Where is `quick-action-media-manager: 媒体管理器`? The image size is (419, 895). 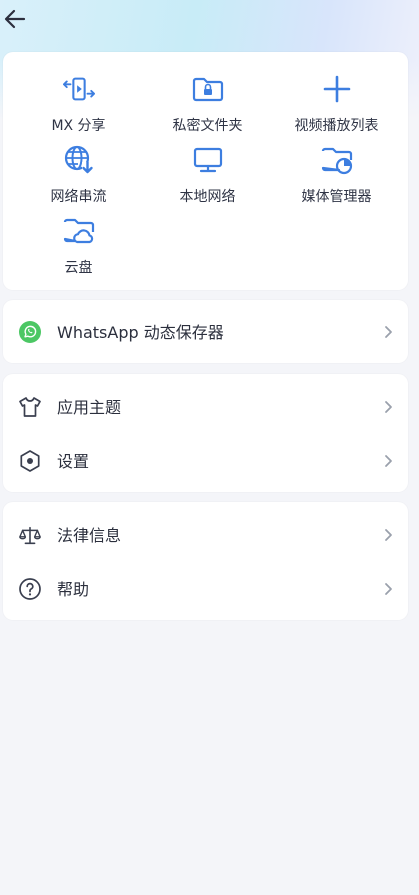
quick-action-media-manager: 媒体管理器 is located at coordinates (336, 172).